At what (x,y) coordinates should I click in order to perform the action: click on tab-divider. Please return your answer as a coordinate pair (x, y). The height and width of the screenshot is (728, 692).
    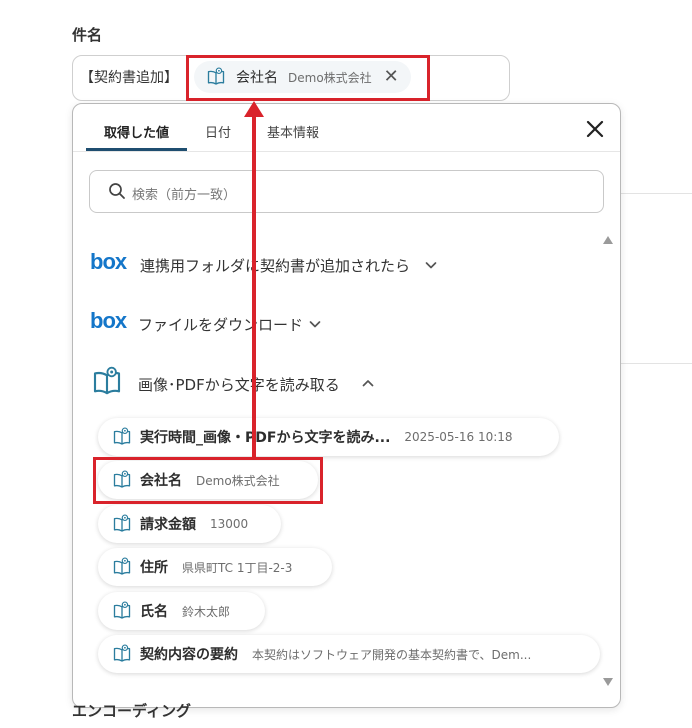
    Looking at the image, I should click on (346, 151).